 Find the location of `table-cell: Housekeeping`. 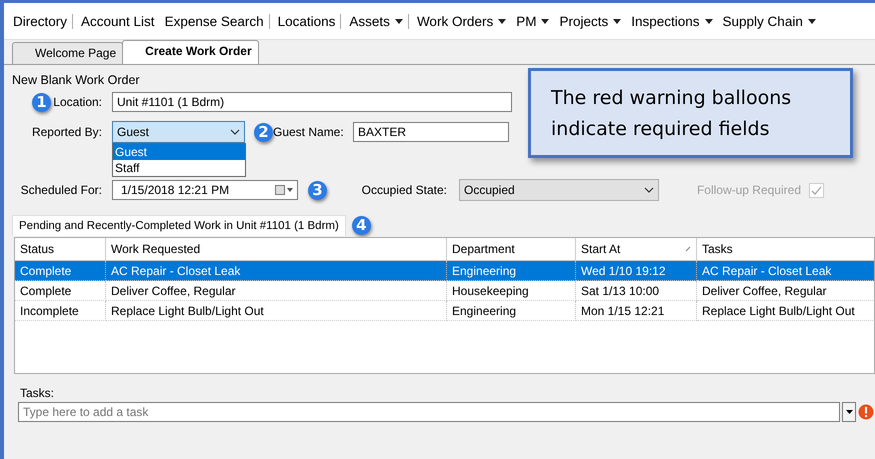

table-cell: Housekeeping is located at coordinates (511, 291).